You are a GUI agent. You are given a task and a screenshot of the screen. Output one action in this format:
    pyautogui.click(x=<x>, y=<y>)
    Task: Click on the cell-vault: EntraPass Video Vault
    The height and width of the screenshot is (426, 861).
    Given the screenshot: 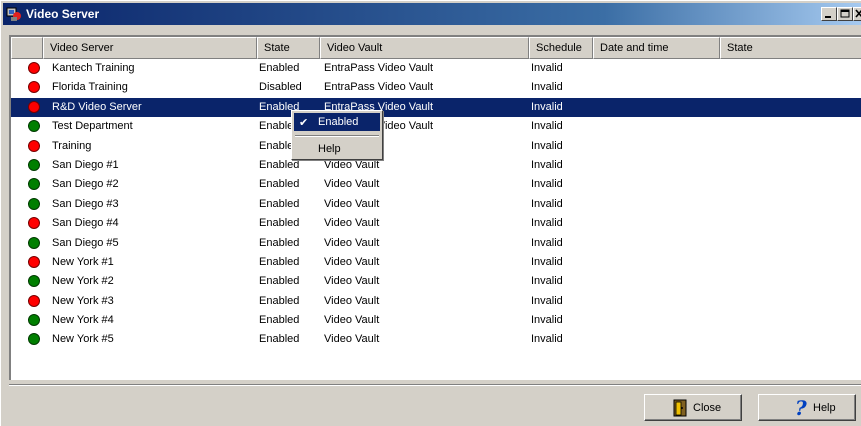 What is the action you would take?
    pyautogui.click(x=379, y=87)
    